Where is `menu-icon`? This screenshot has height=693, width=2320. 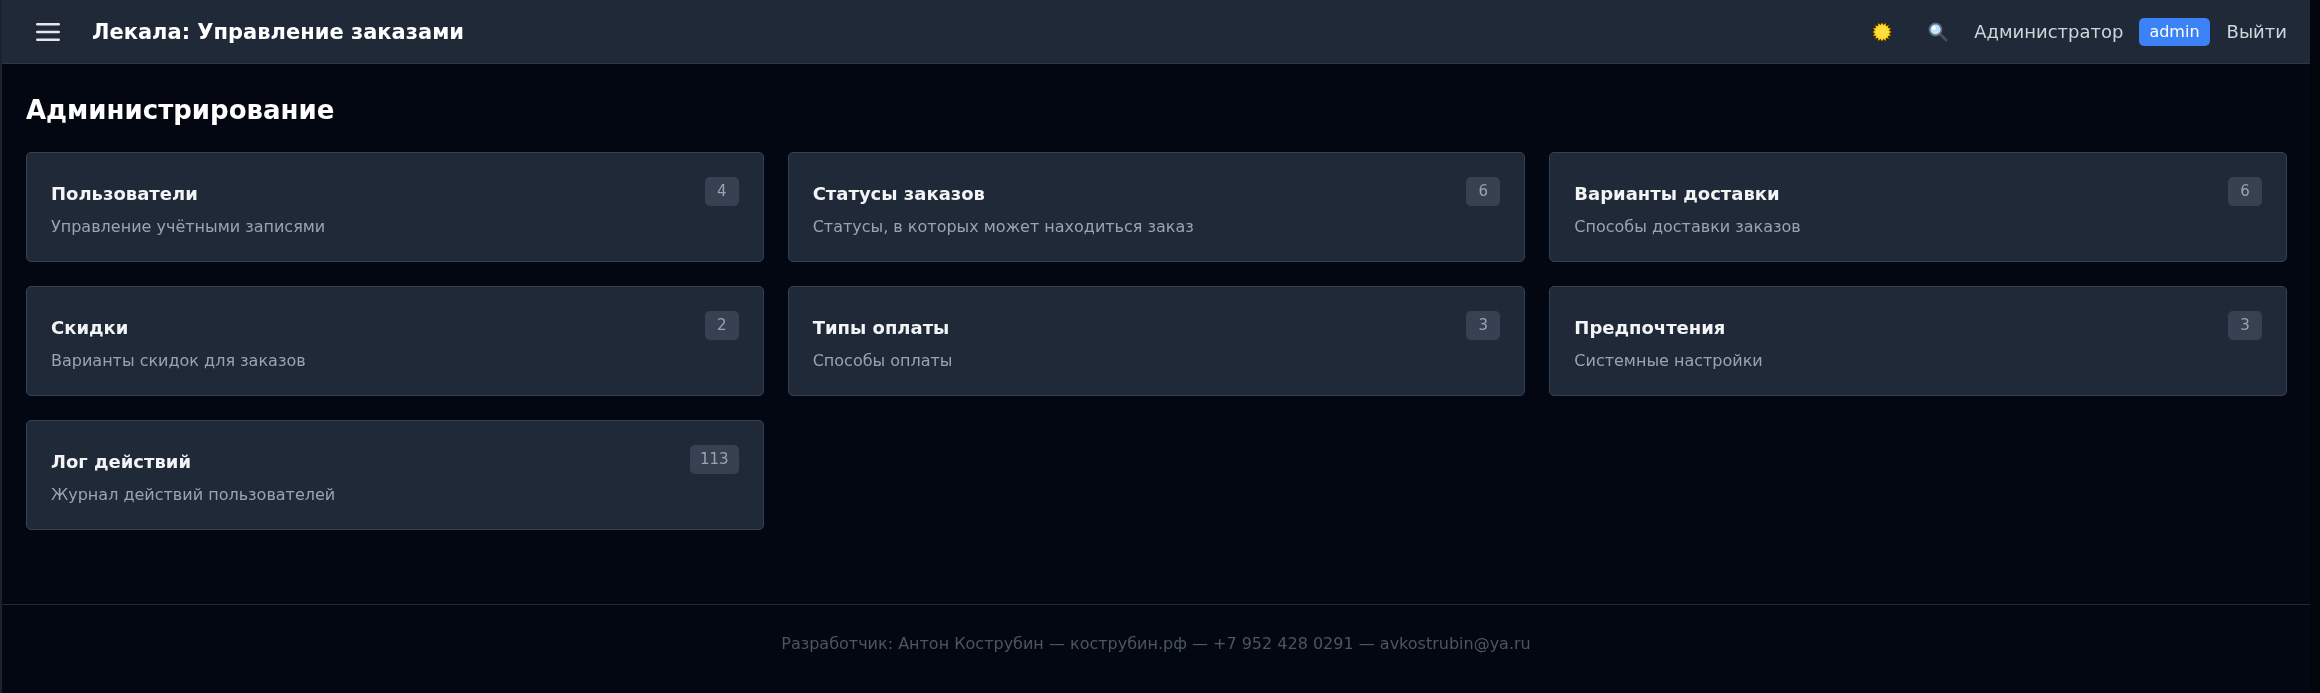
menu-icon is located at coordinates (48, 31).